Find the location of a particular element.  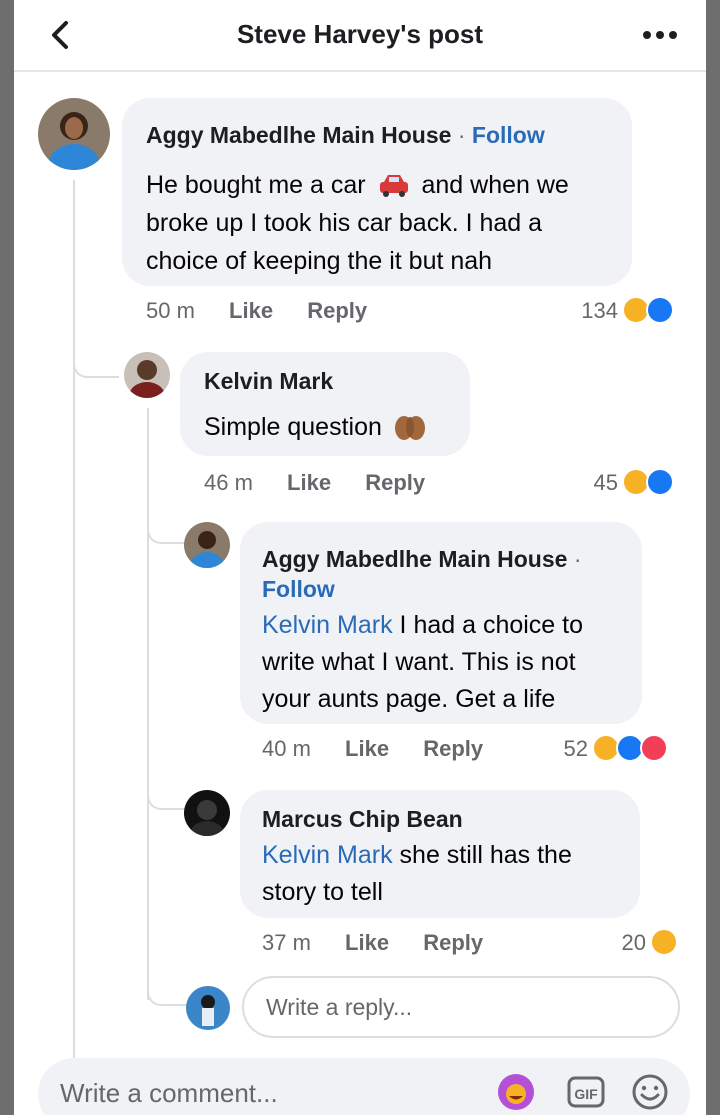

comment-actions: 37 m Like Reply is located at coordinates (372, 943).